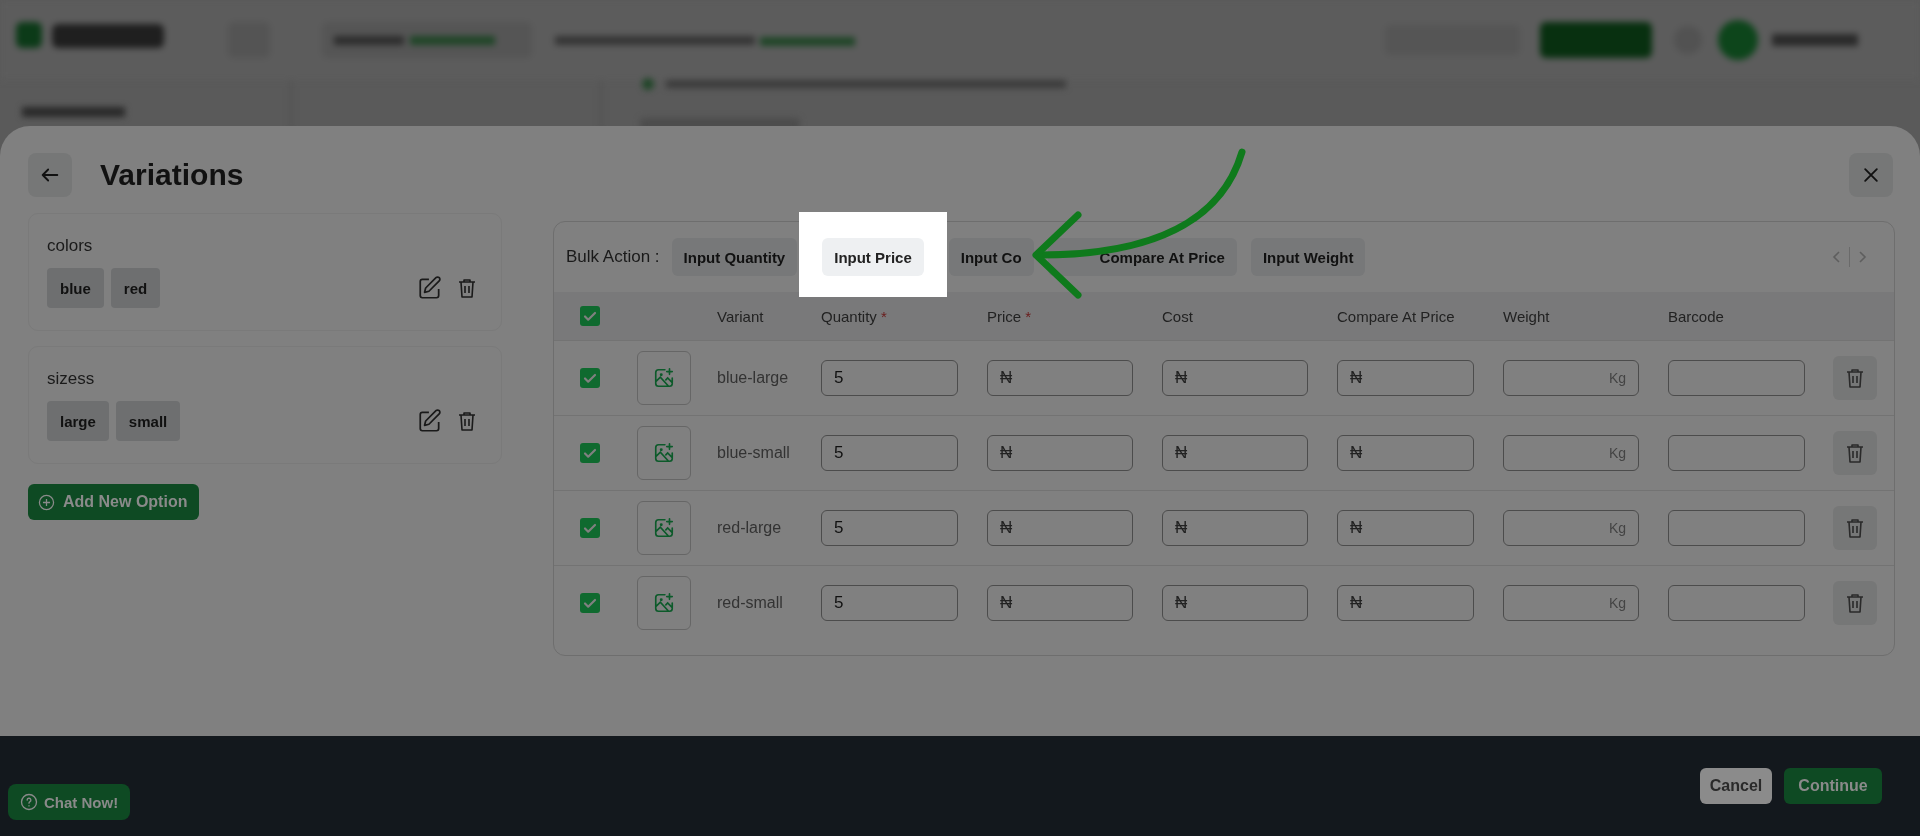 The image size is (1920, 836). Describe the element at coordinates (75, 288) in the screenshot. I see `option-value-tag: blue` at that location.